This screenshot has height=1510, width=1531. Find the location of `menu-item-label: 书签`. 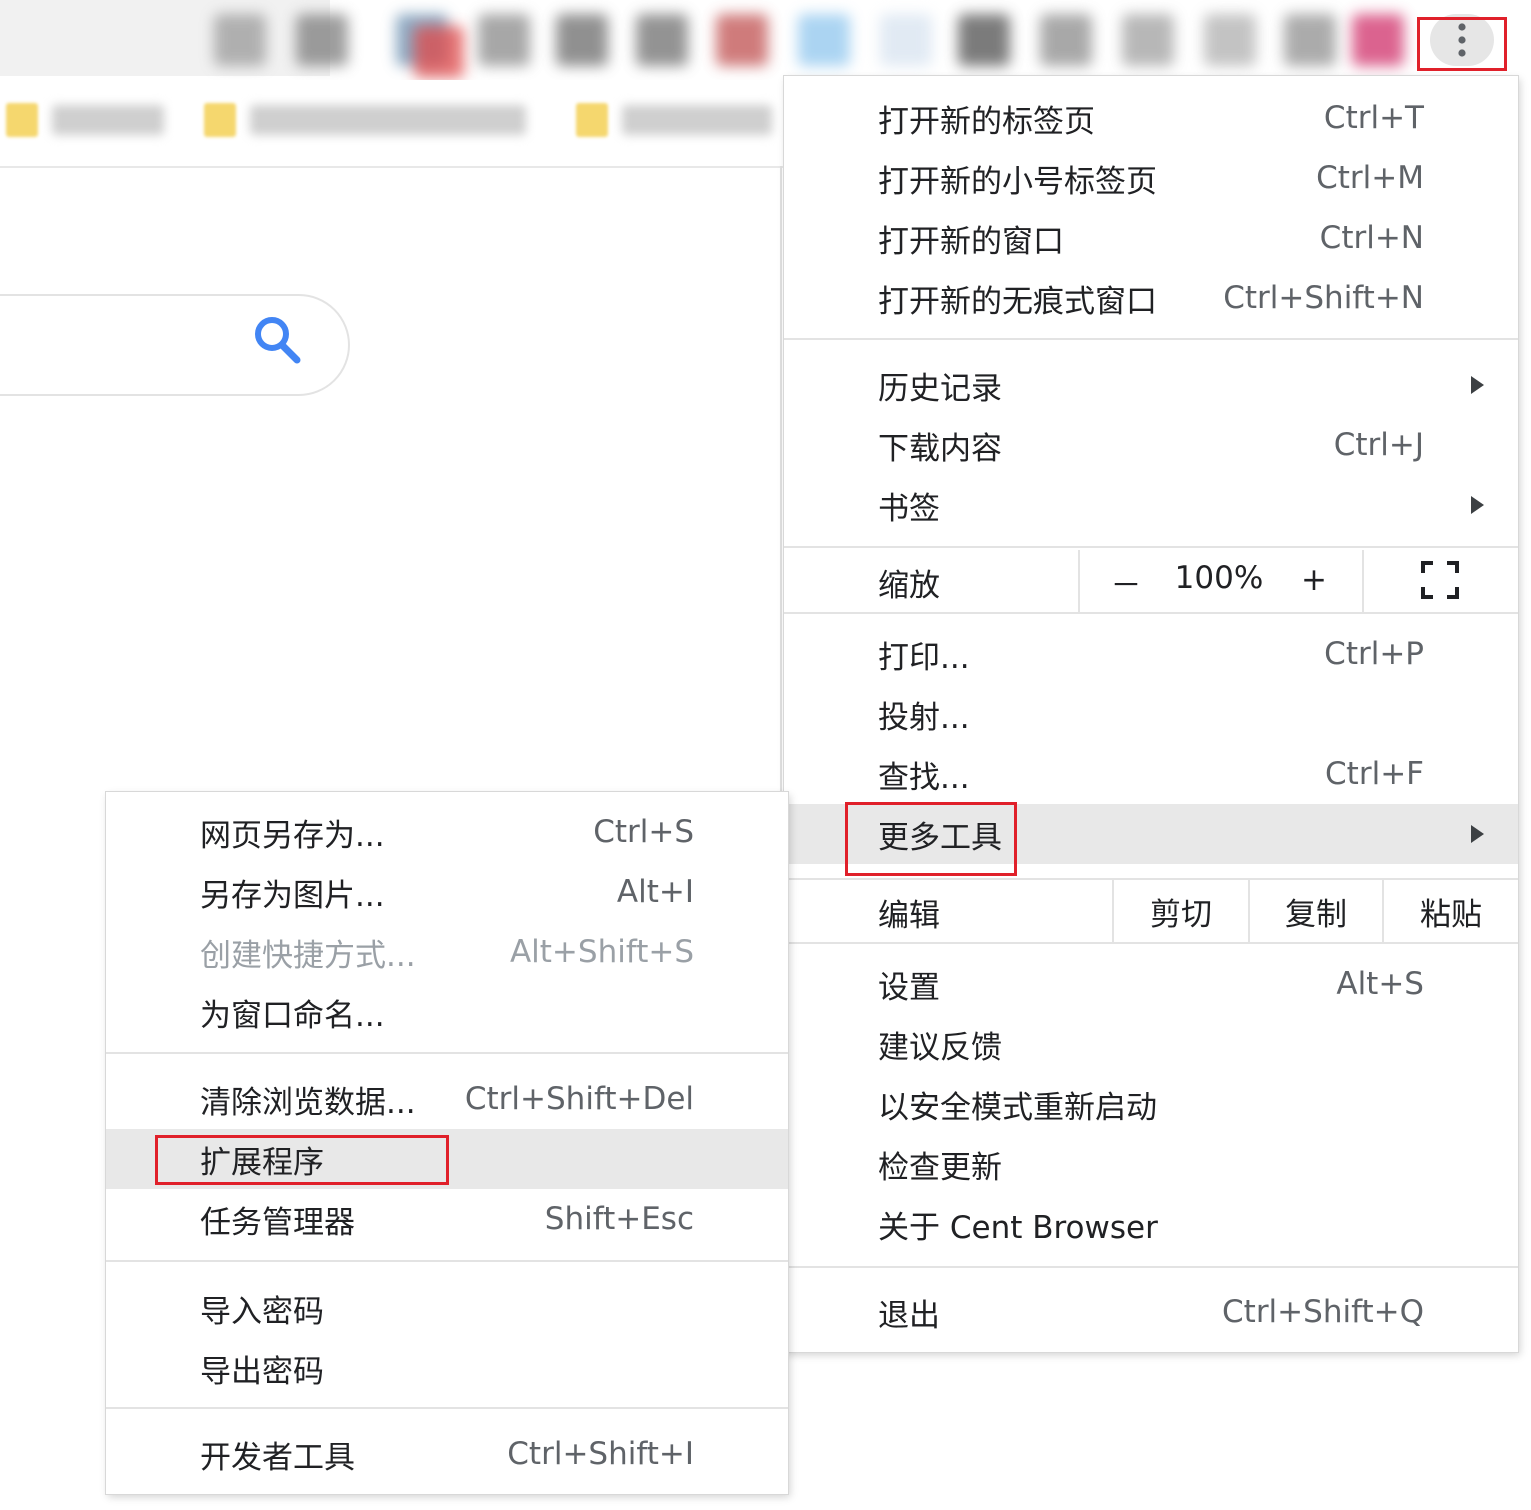

menu-item-label: 书签 is located at coordinates (909, 508).